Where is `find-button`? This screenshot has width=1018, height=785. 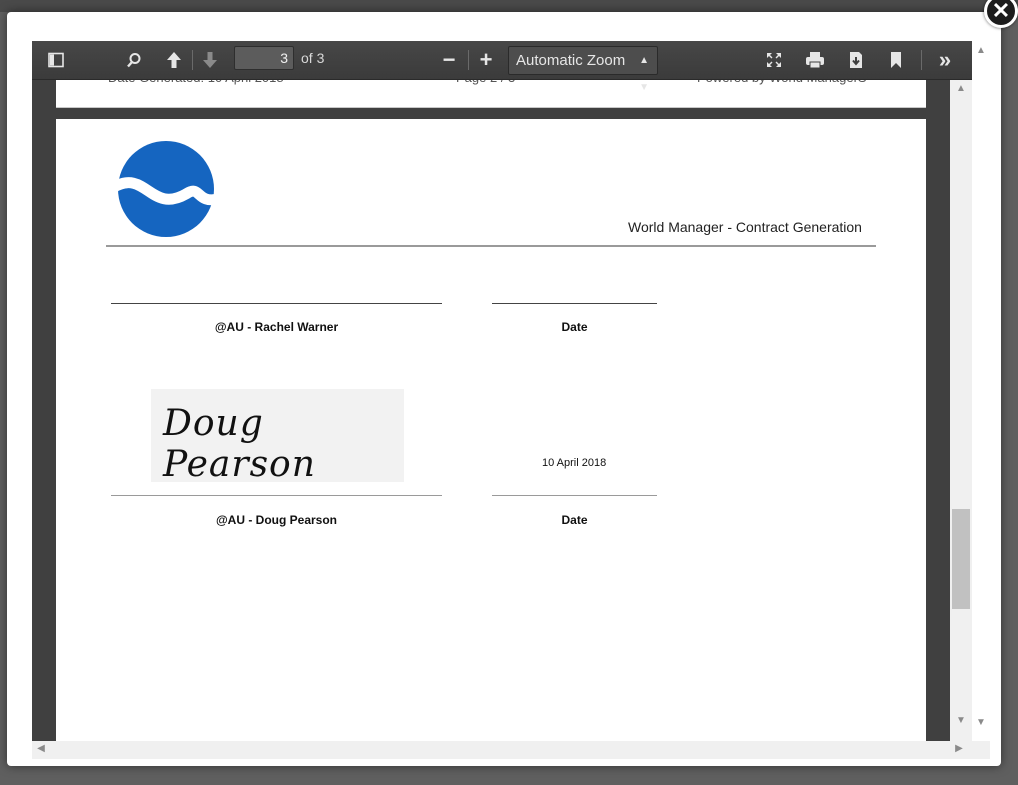 find-button is located at coordinates (134, 60).